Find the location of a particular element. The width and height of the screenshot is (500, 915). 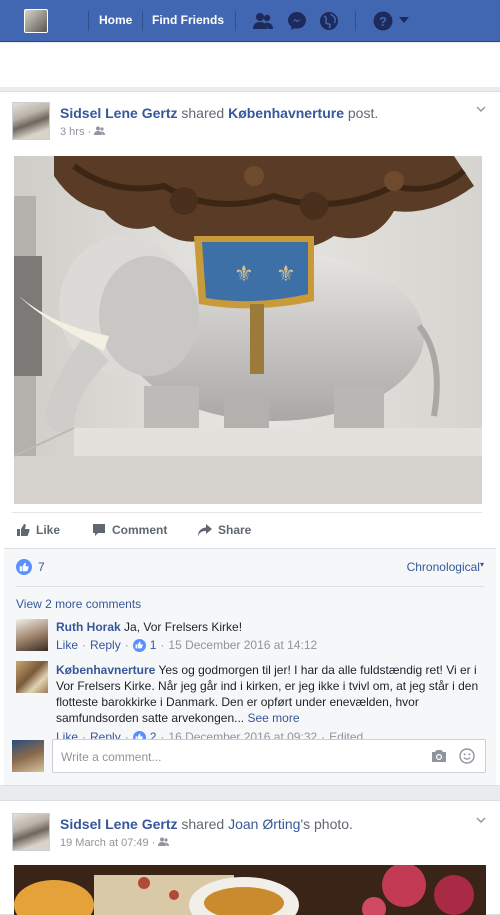

post-action-bar: Like Comment Share is located at coordinates (247, 530).